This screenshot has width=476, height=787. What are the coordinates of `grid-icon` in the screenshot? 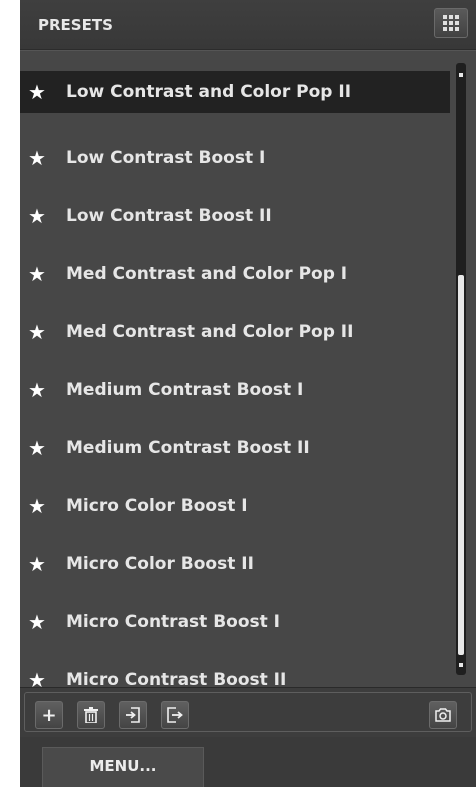 It's located at (451, 23).